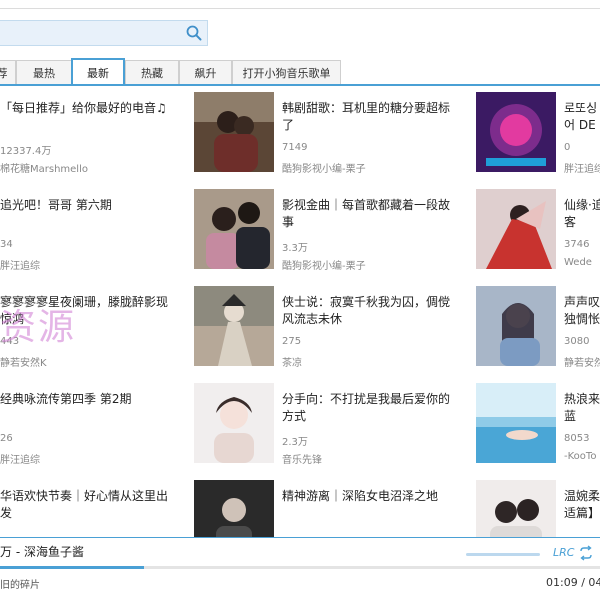 The image size is (600, 600). What do you see at coordinates (324, 134) in the screenshot?
I see `playlist-card: 韩剧甜歌：耳机里的糖分要超标了 7149 酷狗影视小编-栗子` at bounding box center [324, 134].